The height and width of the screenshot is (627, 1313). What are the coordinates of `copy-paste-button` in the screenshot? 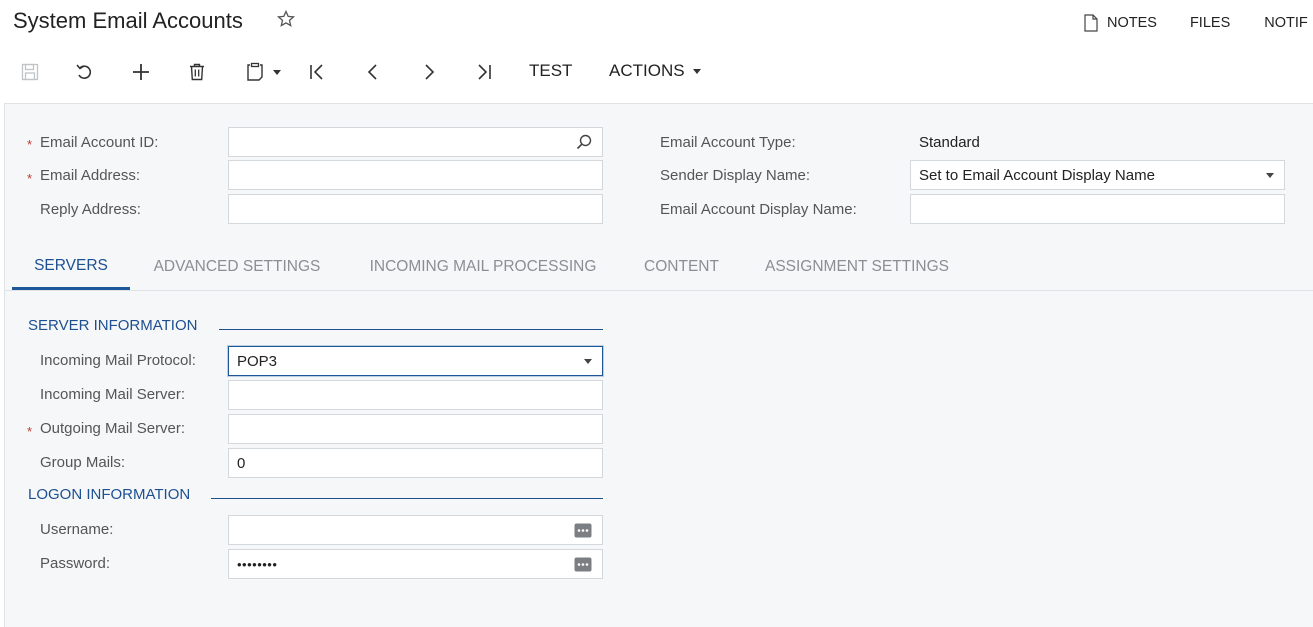 It's located at (263, 72).